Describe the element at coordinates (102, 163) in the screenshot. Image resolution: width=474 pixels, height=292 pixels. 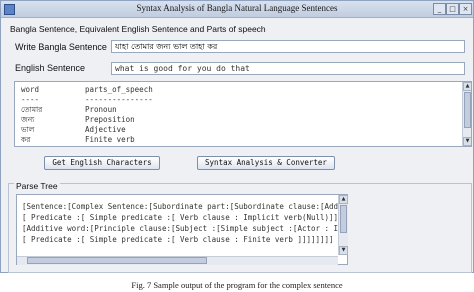
I see `get-english-characters-button: Get English Characters` at that location.